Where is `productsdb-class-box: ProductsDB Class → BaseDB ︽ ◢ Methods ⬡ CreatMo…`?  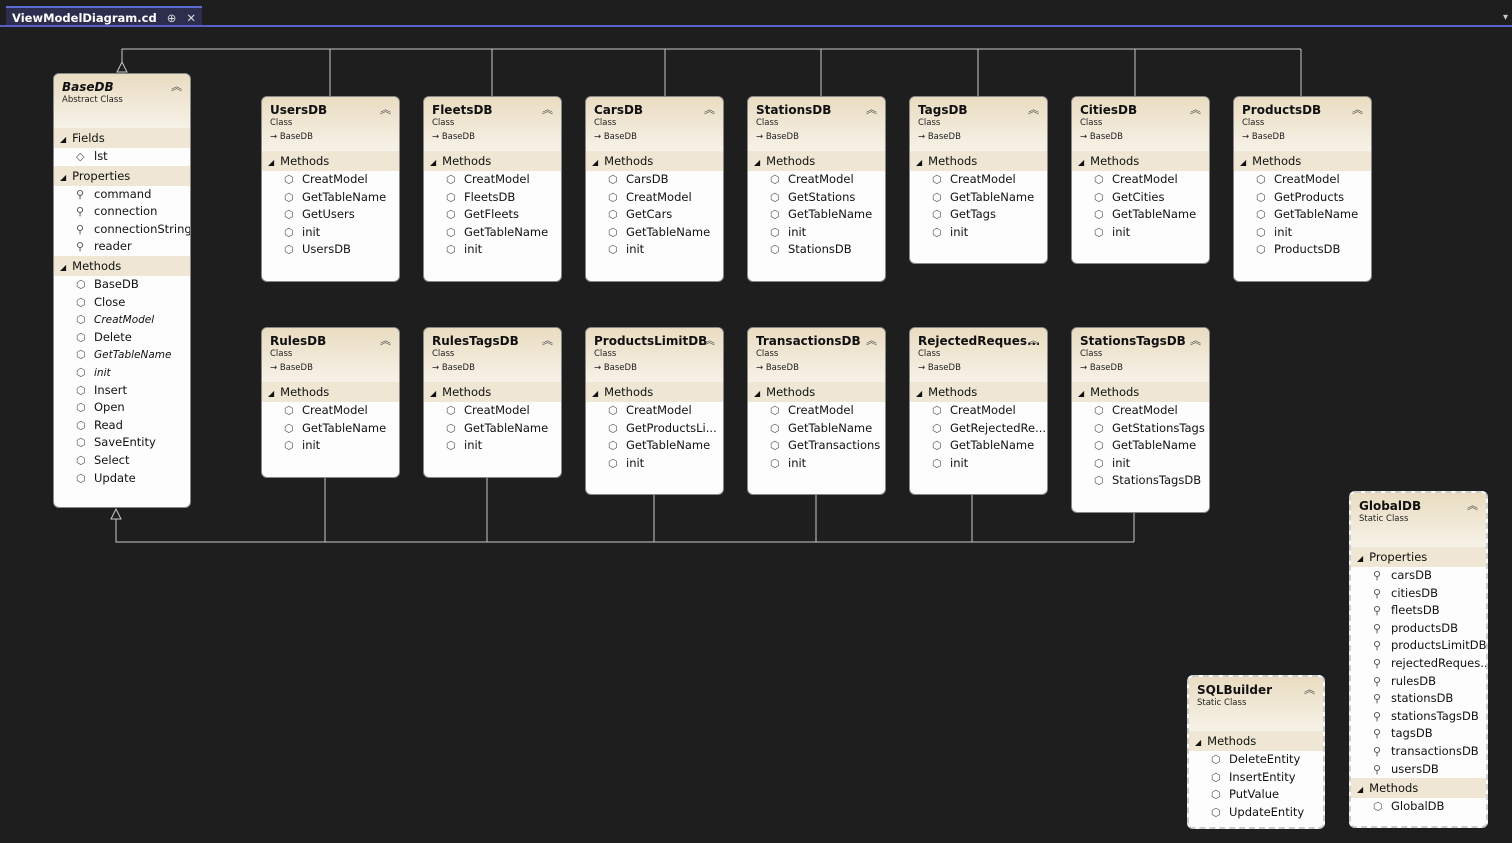
productsdb-class-box: ProductsDB Class → BaseDB ︽ ◢ Methods ⬡ CreatMo… is located at coordinates (1302, 189).